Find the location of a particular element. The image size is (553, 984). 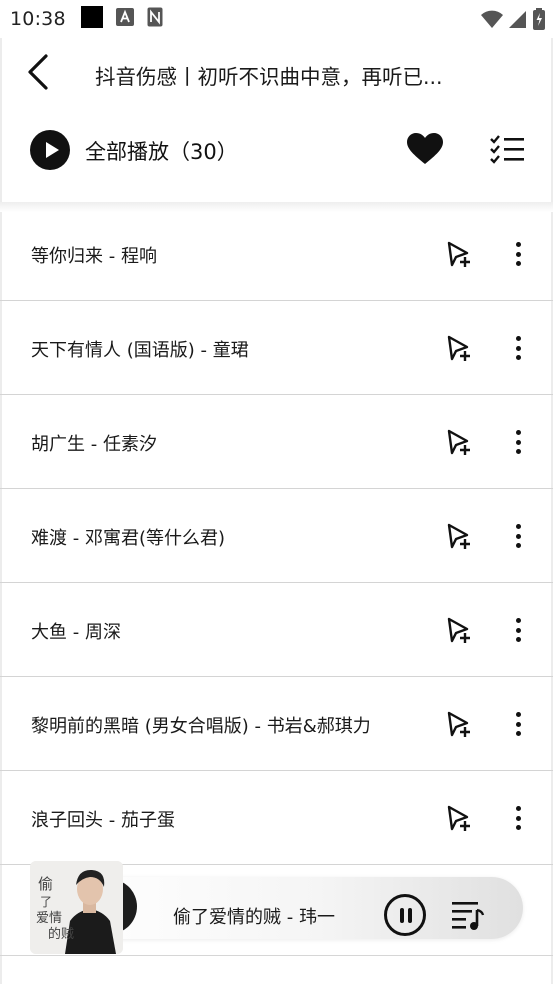

heart-icon is located at coordinates (425, 151).